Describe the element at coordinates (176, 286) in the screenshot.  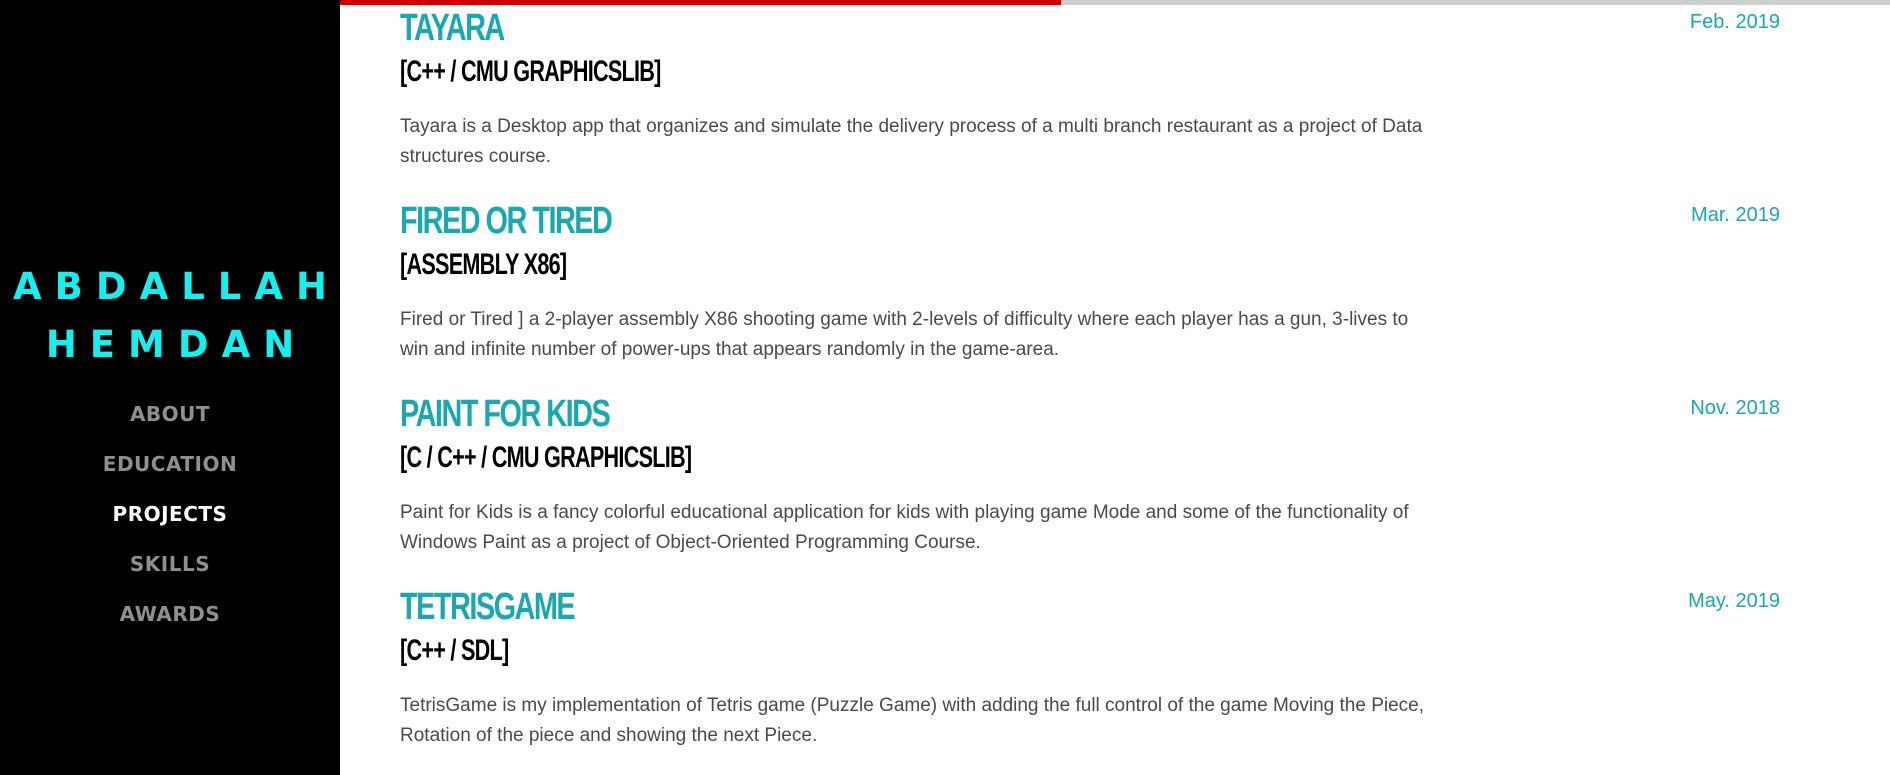
I see `brand-first-name: ABDALLAH` at that location.